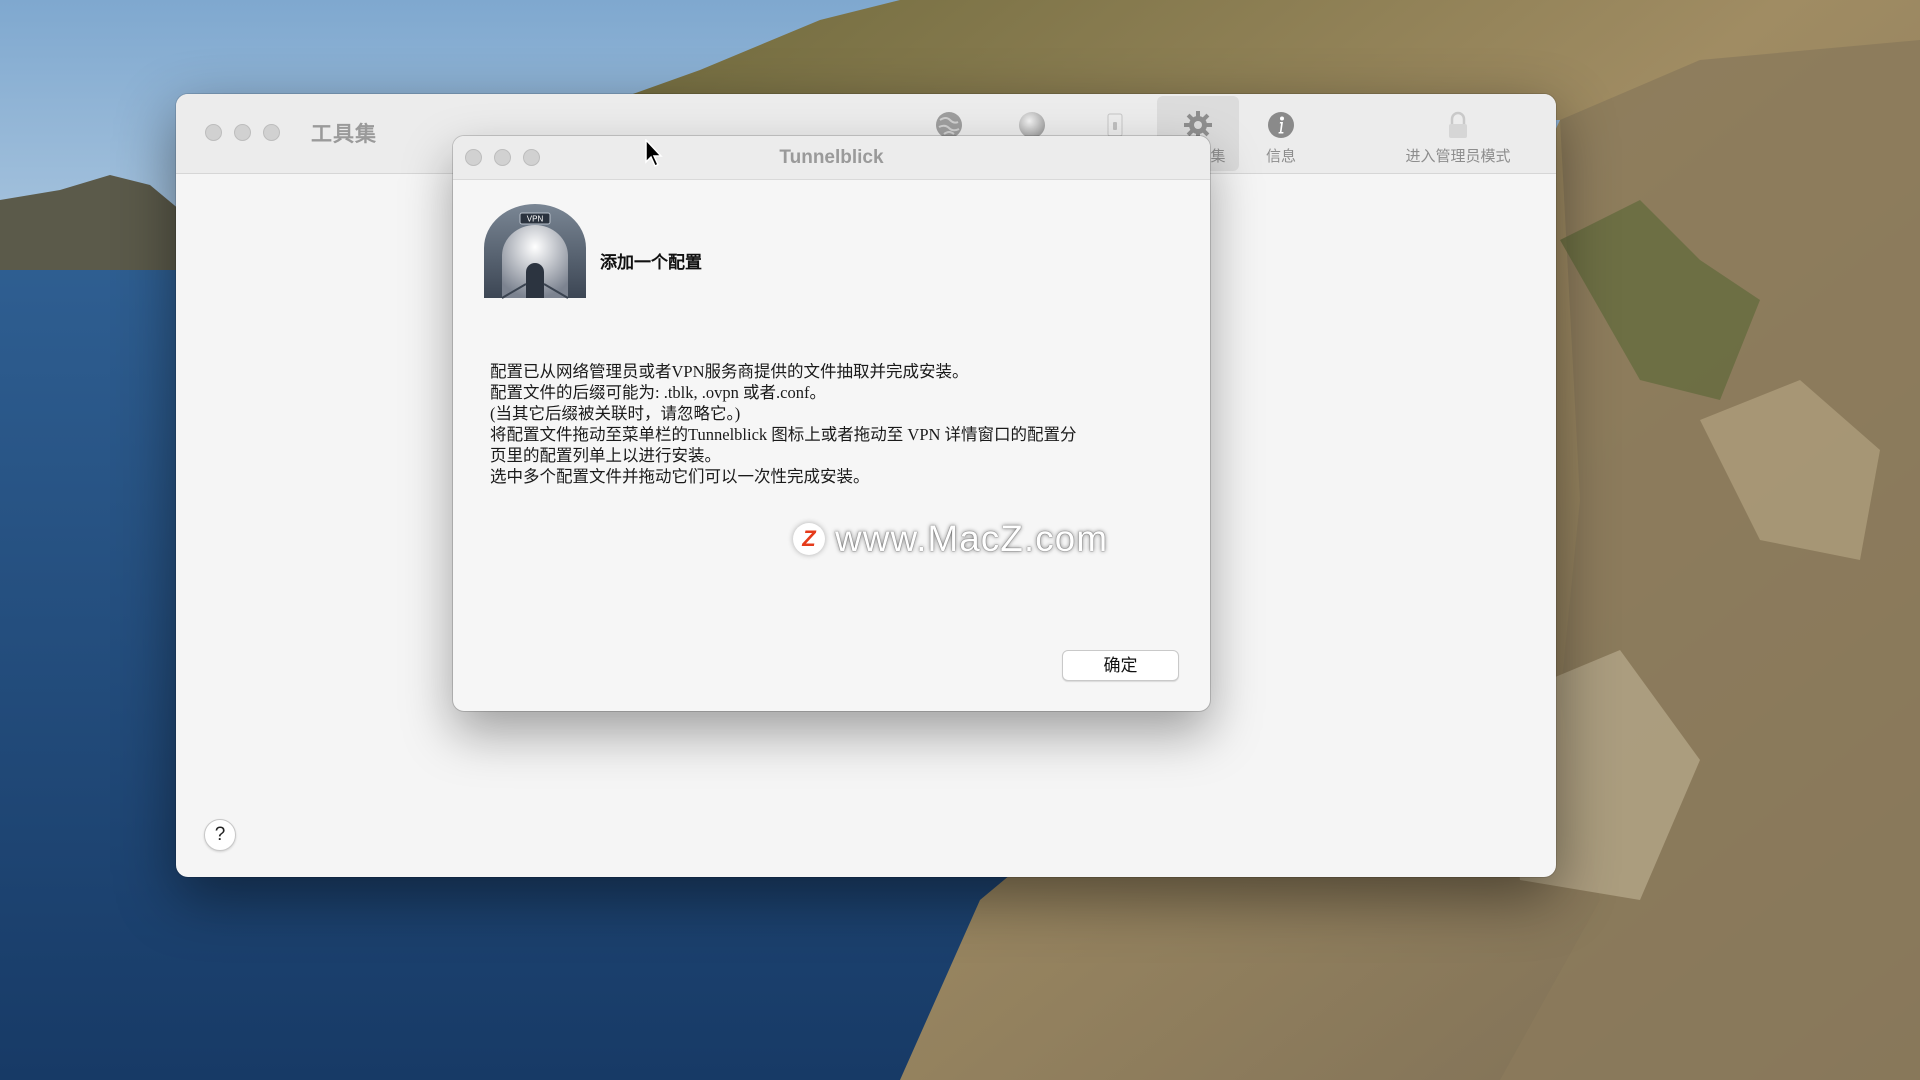 This screenshot has height=1080, width=1920. I want to click on help-button: ?, so click(220, 835).